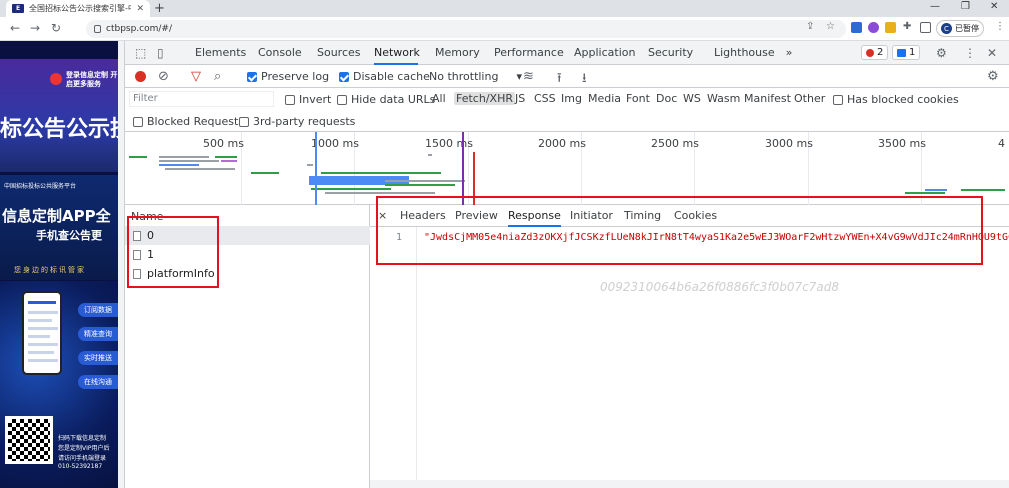 This screenshot has width=1009, height=488. Describe the element at coordinates (140, 53) in the screenshot. I see `inspect-element-icon: ⬚` at that location.